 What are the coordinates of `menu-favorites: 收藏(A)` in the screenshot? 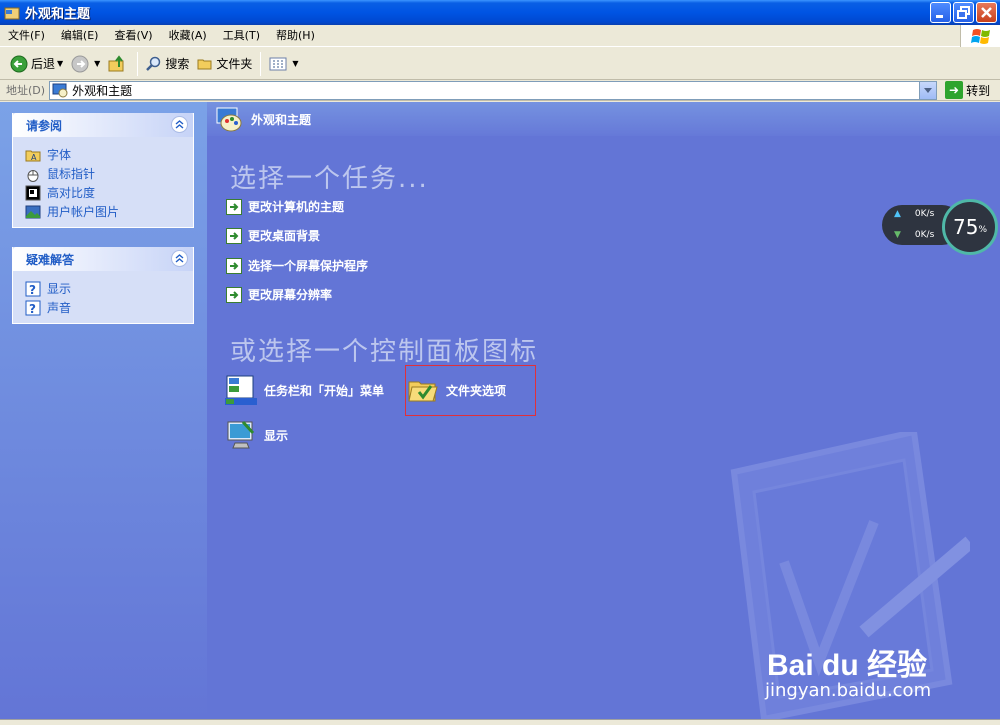 It's located at (188, 36).